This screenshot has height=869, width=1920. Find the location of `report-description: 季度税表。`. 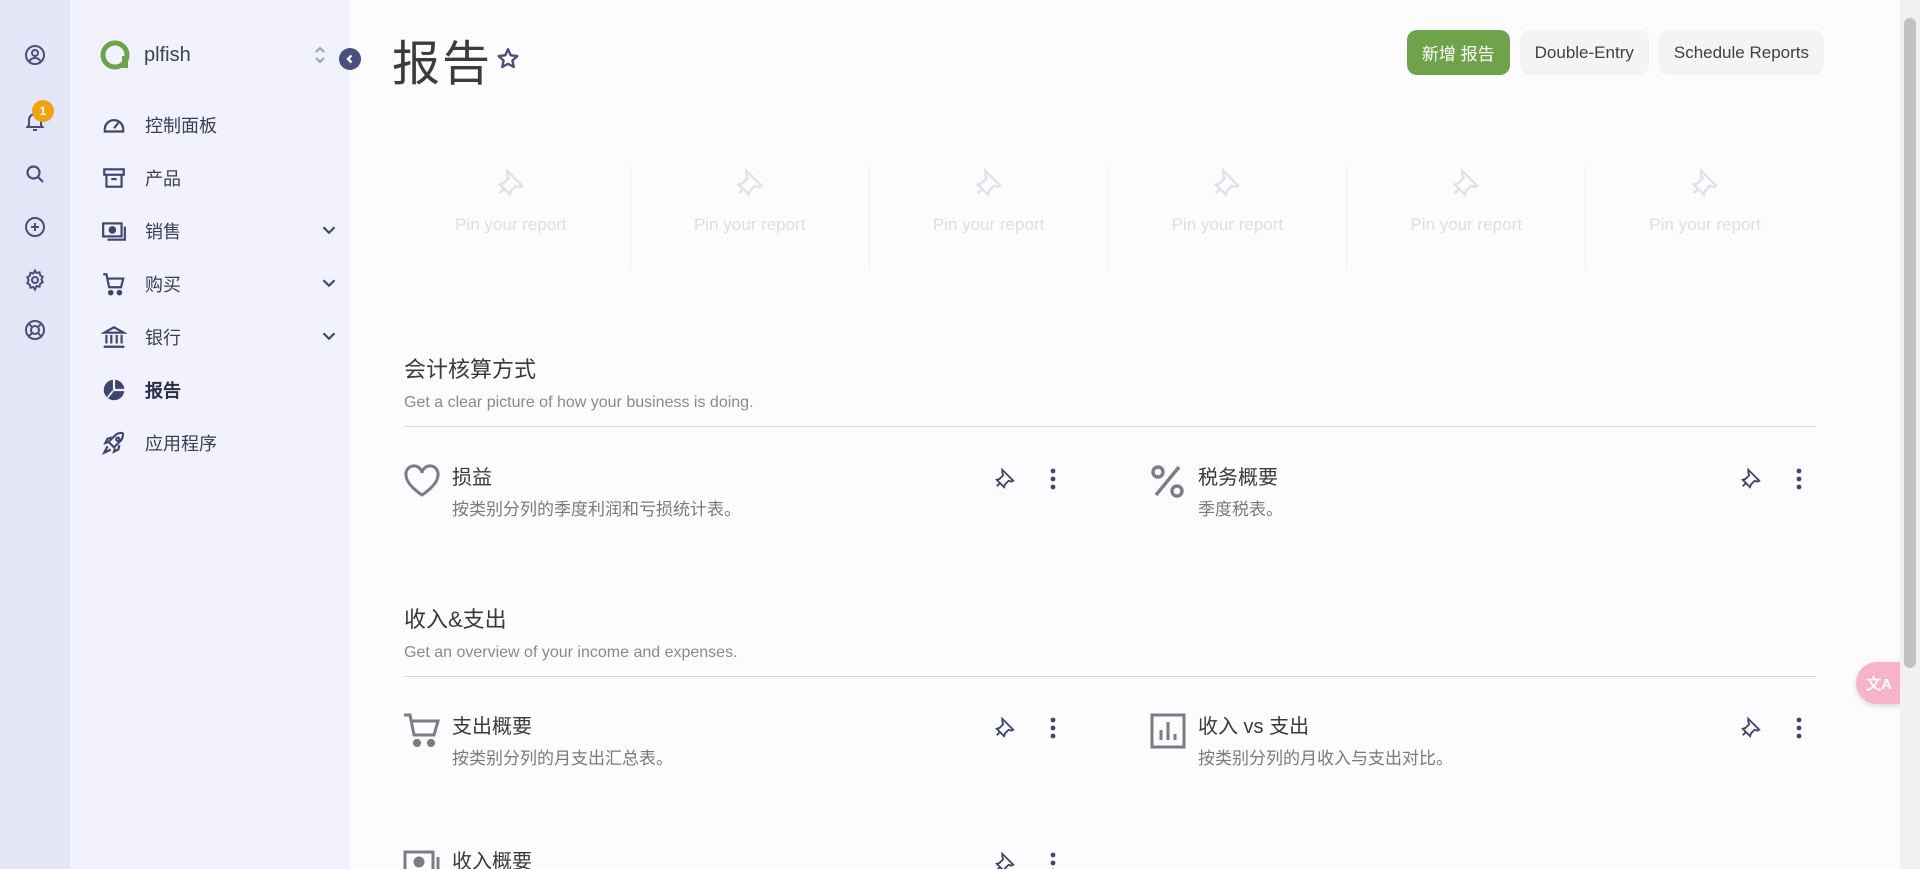

report-description: 季度税表。 is located at coordinates (1240, 509).